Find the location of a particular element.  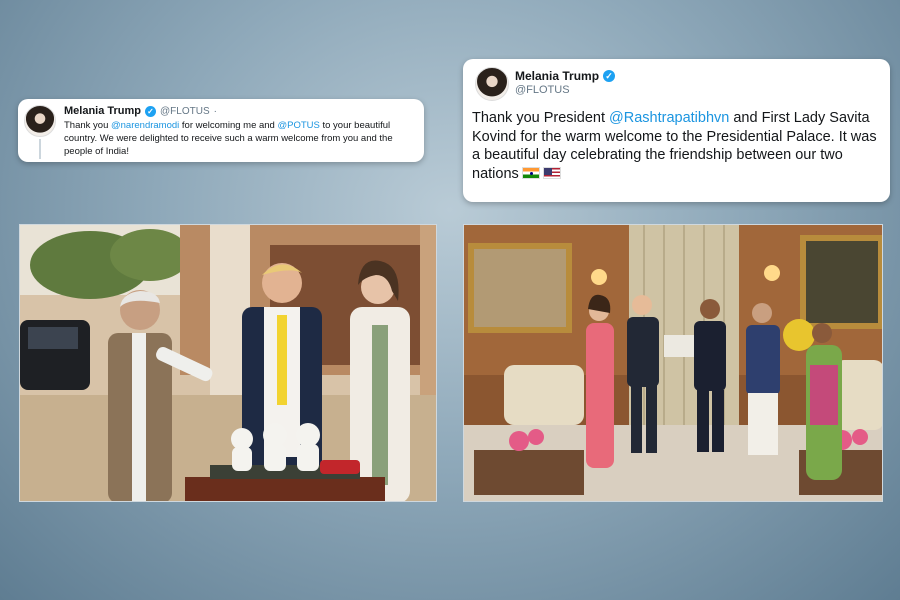

tweet-text-segment: Thank you President is located at coordinates (541, 118).